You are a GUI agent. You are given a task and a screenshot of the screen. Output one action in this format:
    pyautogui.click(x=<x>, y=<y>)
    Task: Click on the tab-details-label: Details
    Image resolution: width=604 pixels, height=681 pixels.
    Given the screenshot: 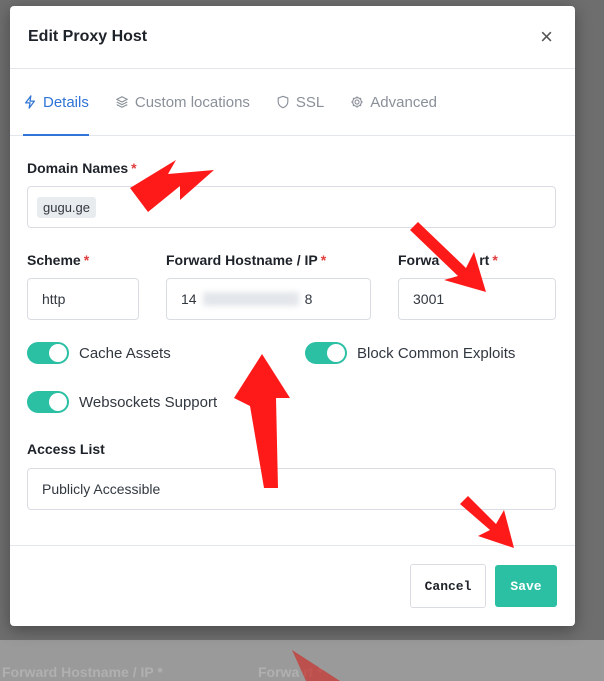 What is the action you would take?
    pyautogui.click(x=66, y=102)
    